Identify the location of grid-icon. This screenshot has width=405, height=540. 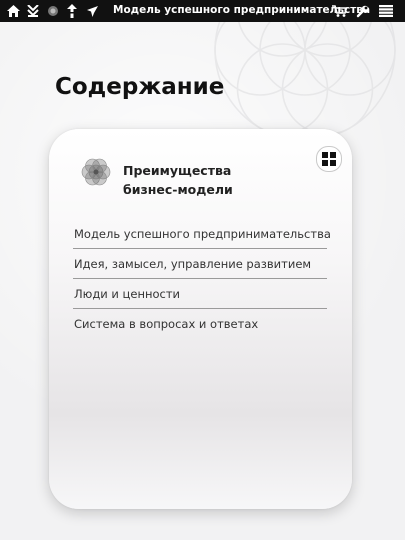
(329, 159).